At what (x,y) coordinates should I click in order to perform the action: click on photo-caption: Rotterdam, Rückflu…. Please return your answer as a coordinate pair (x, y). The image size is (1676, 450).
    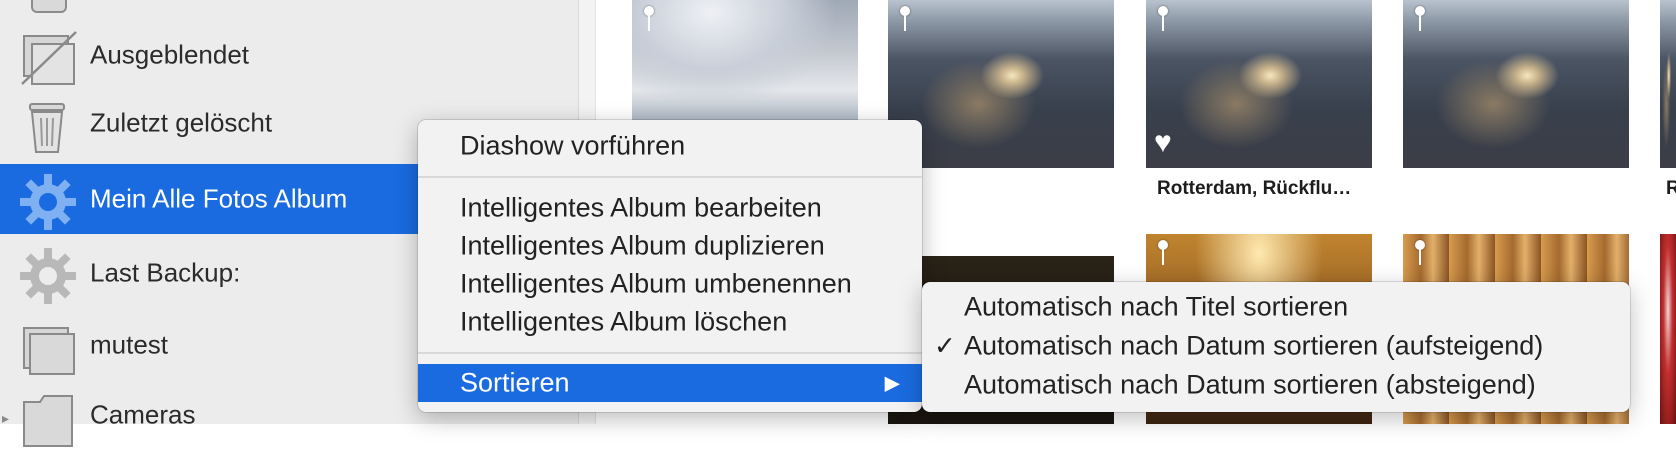
    Looking at the image, I should click on (1254, 188).